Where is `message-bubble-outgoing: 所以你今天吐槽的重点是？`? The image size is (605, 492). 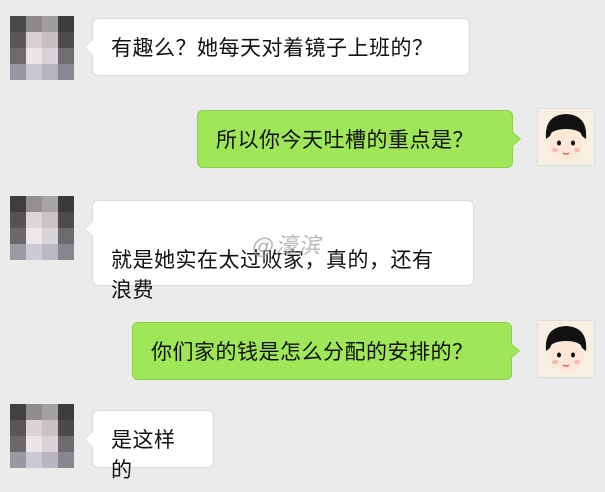 message-bubble-outgoing: 所以你今天吐槽的重点是？ is located at coordinates (359, 139).